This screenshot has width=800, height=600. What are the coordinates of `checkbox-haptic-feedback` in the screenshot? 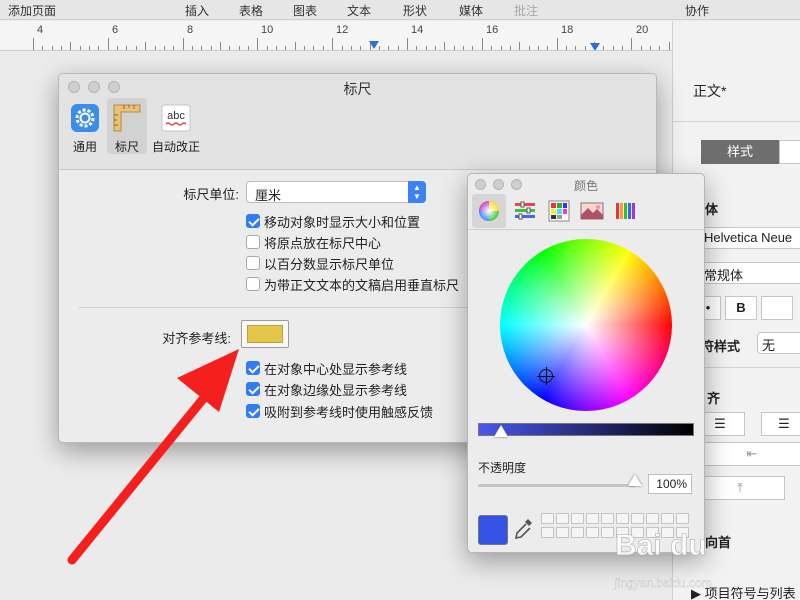 It's located at (253, 411).